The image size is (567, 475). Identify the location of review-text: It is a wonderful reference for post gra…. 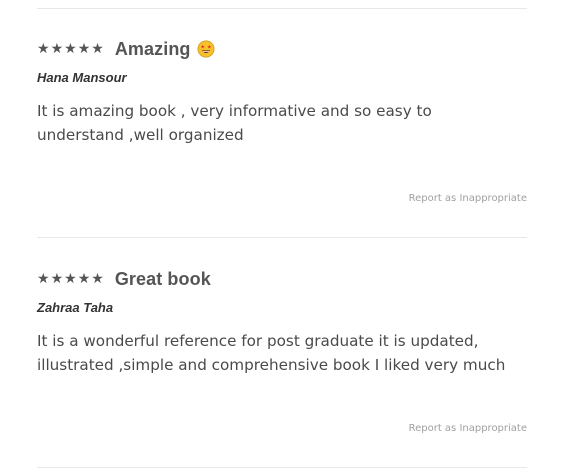
(271, 353).